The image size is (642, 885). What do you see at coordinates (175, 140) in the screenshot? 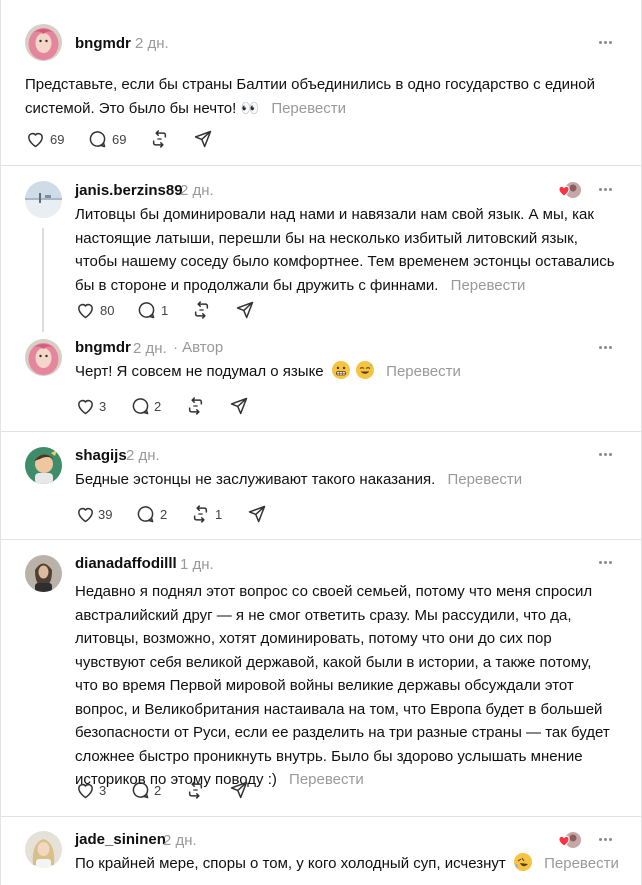
I see `action-bar: 69 69` at bounding box center [175, 140].